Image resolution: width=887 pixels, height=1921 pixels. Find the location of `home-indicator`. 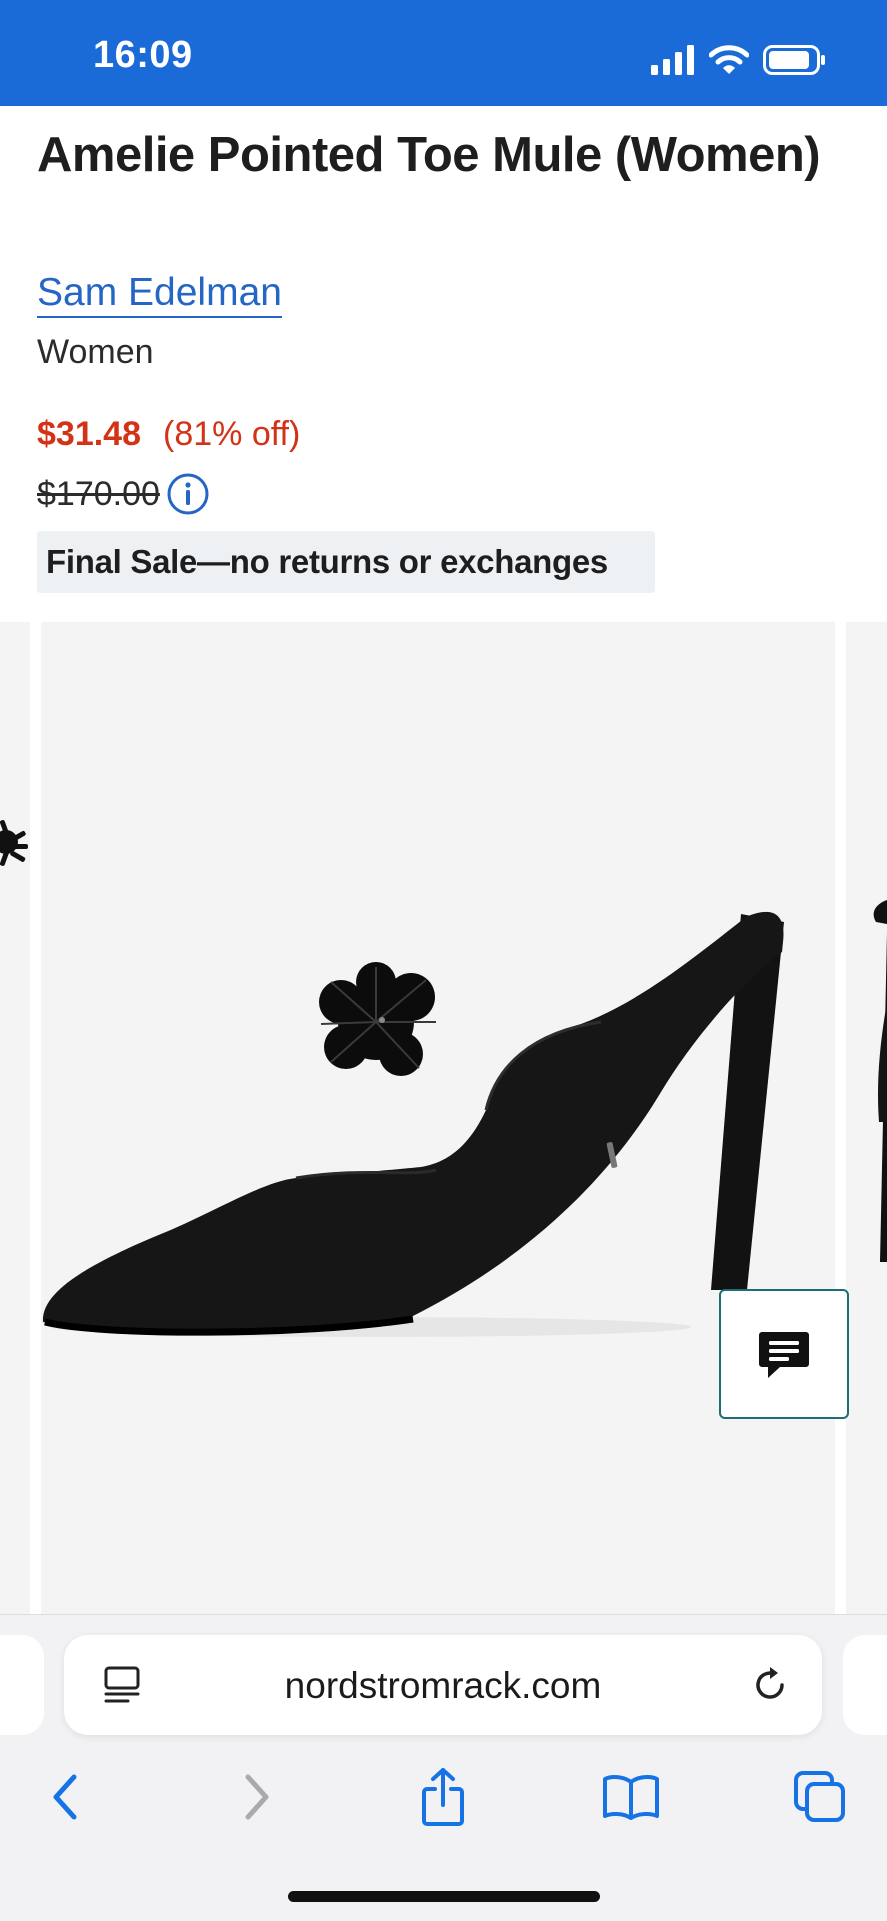

home-indicator is located at coordinates (444, 1896).